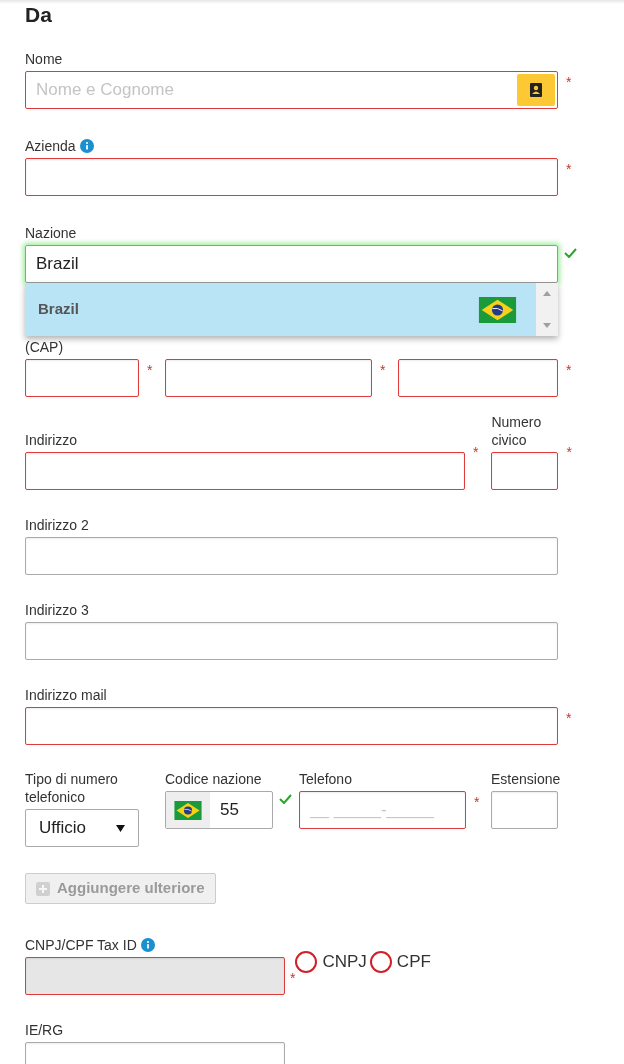 This screenshot has width=624, height=1064. I want to click on phone-type-select: Ufficio, so click(82, 828).